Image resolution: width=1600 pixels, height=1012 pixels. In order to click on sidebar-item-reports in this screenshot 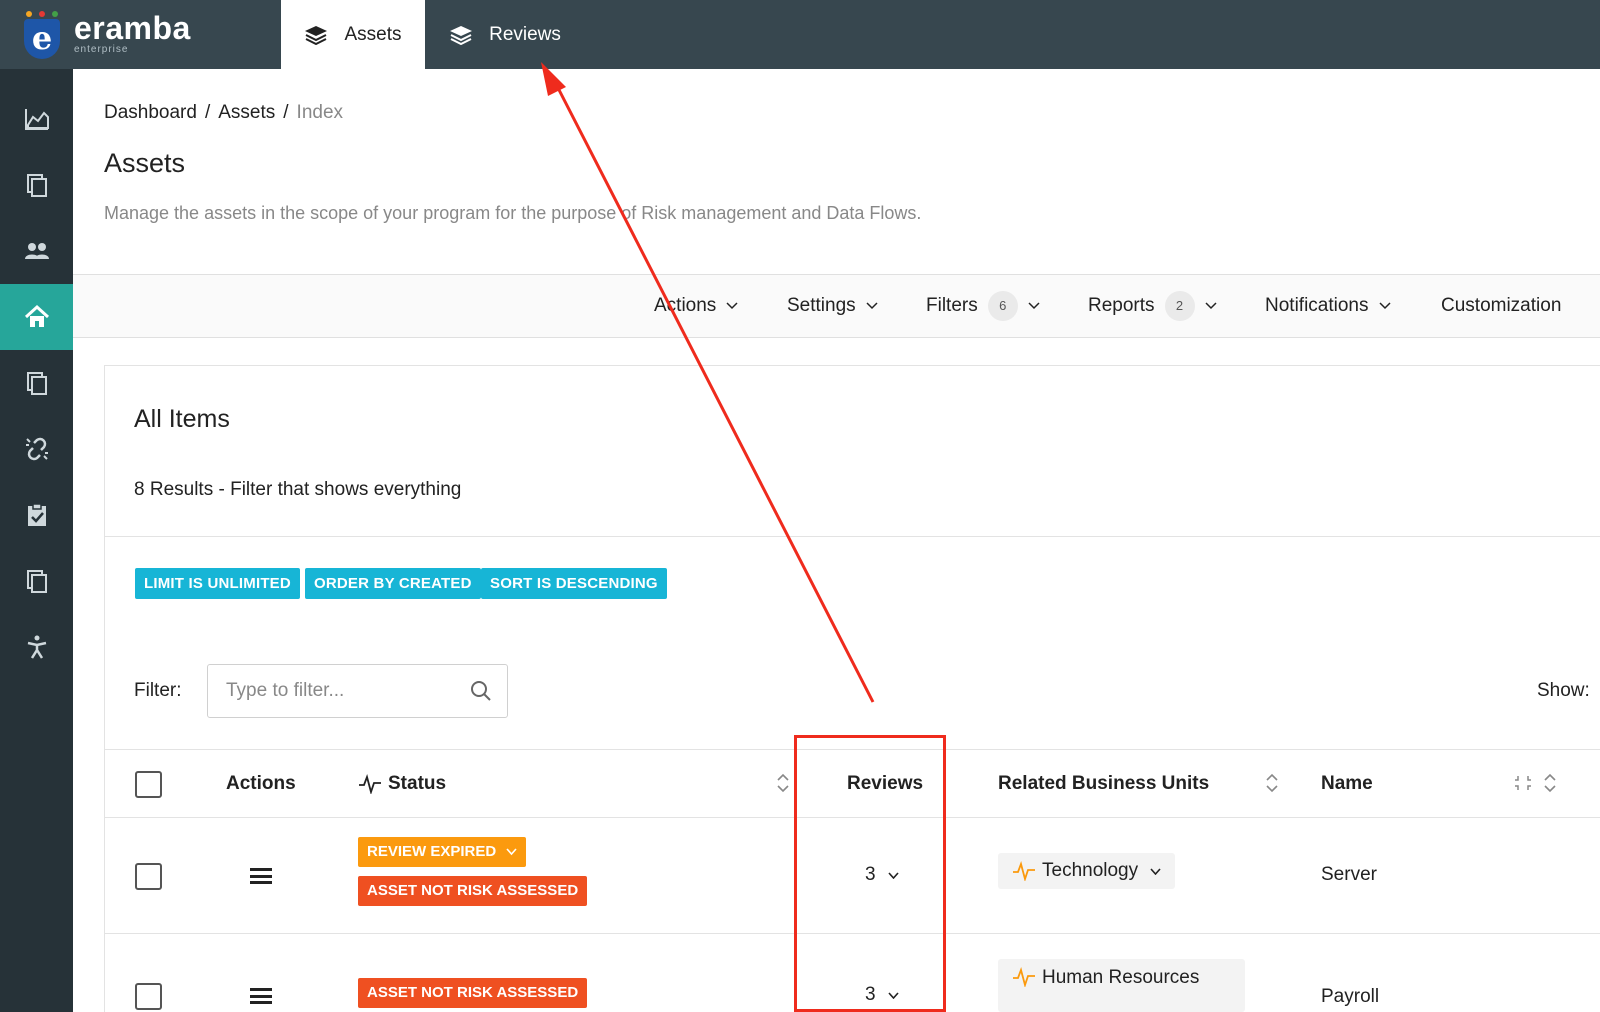, I will do `click(36, 581)`.